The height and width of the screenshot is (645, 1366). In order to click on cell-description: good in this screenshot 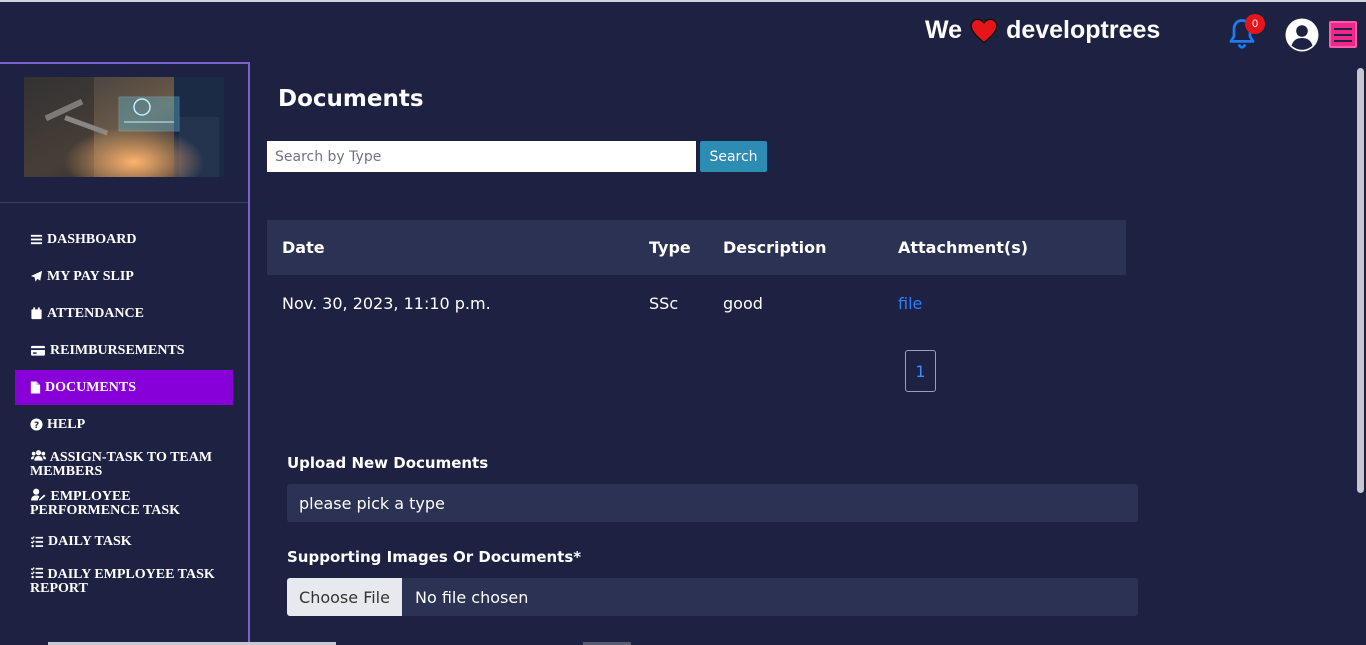, I will do `click(743, 303)`.